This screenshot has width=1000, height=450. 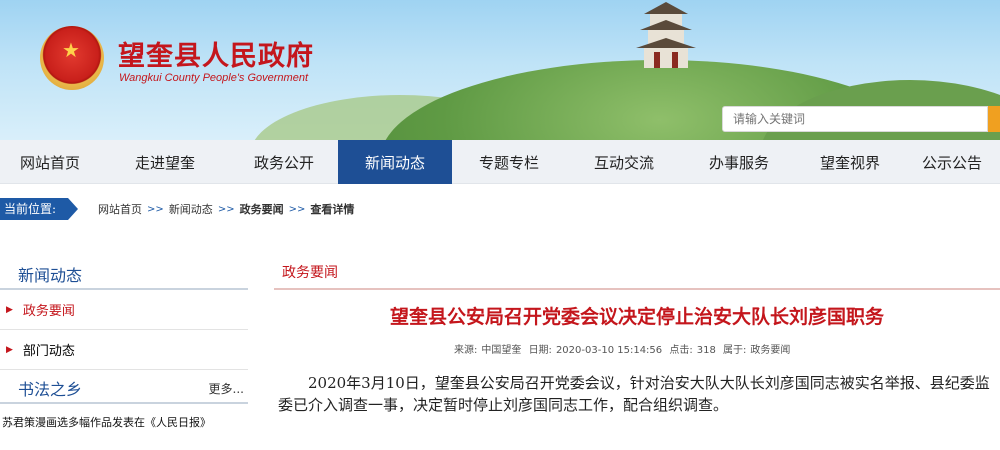 I want to click on meta-source: 中国望奎, so click(x=501, y=350).